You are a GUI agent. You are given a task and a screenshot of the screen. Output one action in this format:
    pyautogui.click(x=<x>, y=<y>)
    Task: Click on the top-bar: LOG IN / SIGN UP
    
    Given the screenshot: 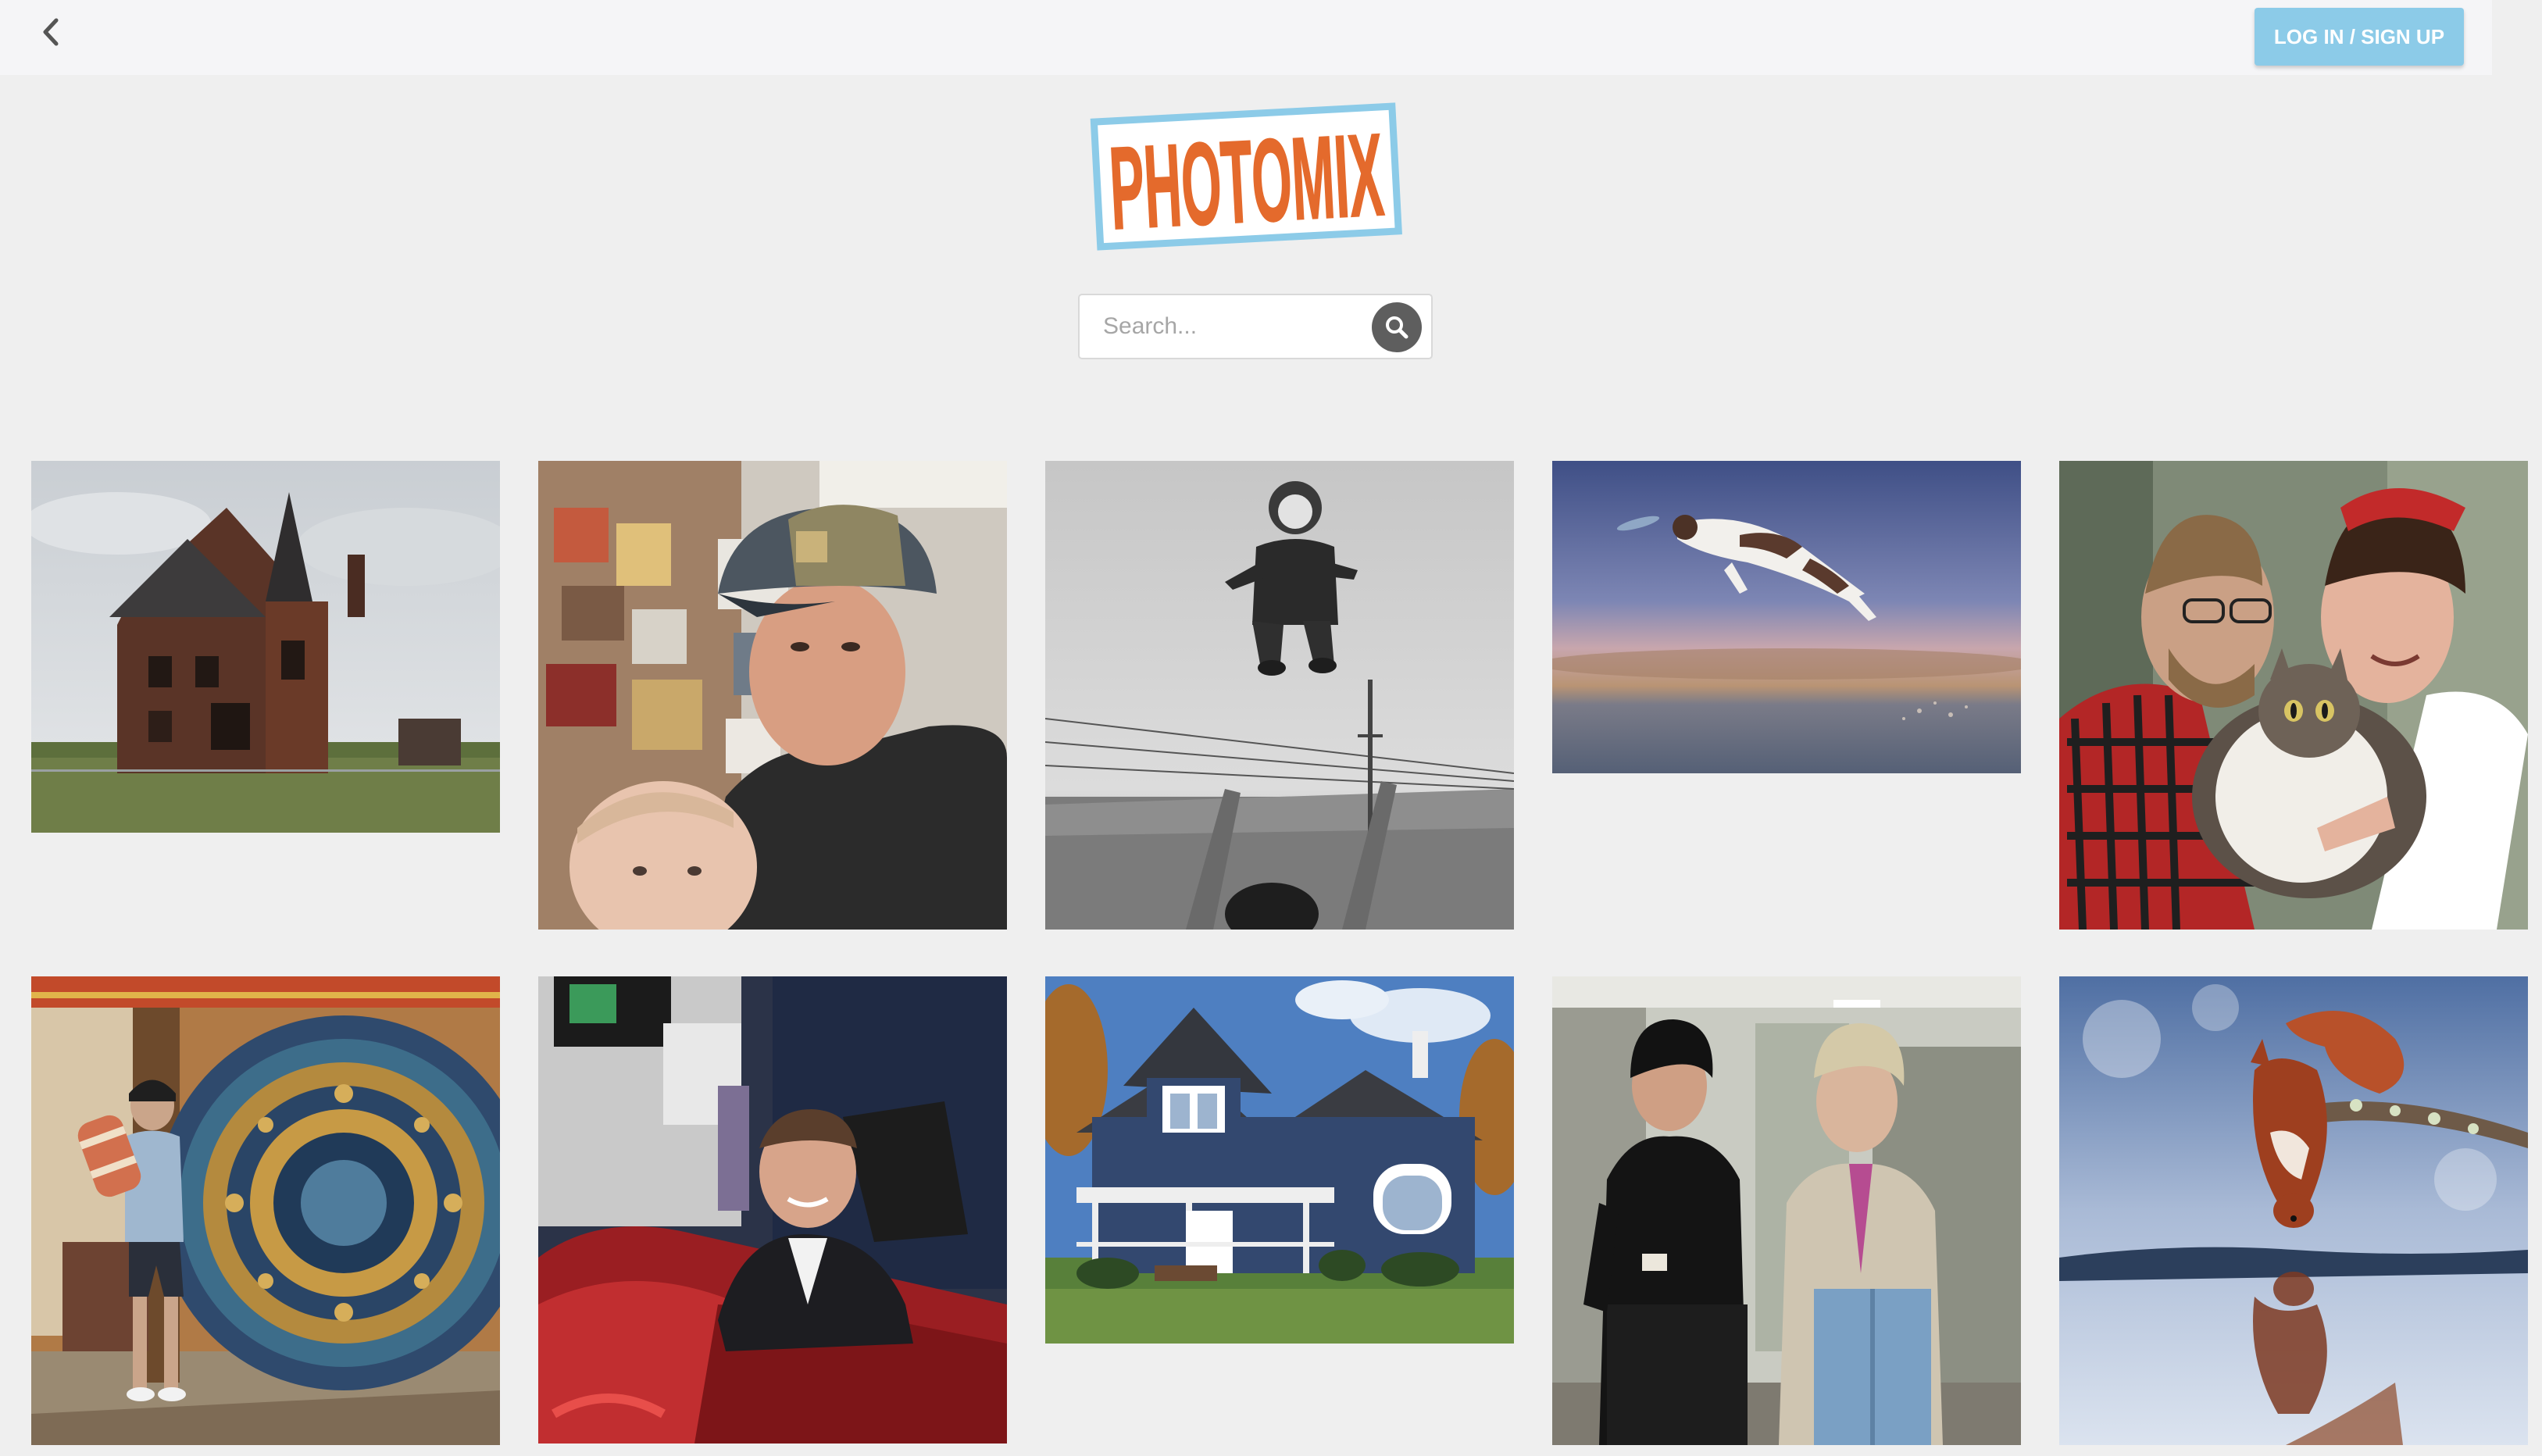 What is the action you would take?
    pyautogui.click(x=1246, y=37)
    